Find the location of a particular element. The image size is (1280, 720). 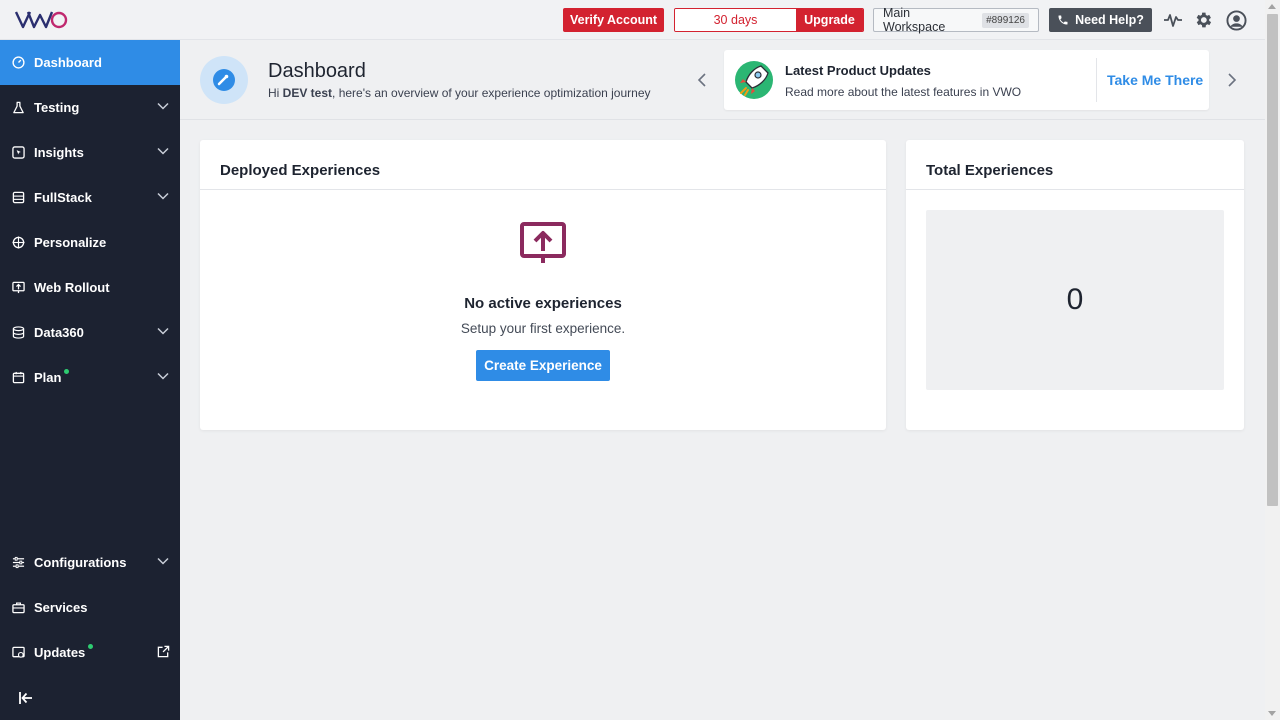

sliders-icon is located at coordinates (18, 563).